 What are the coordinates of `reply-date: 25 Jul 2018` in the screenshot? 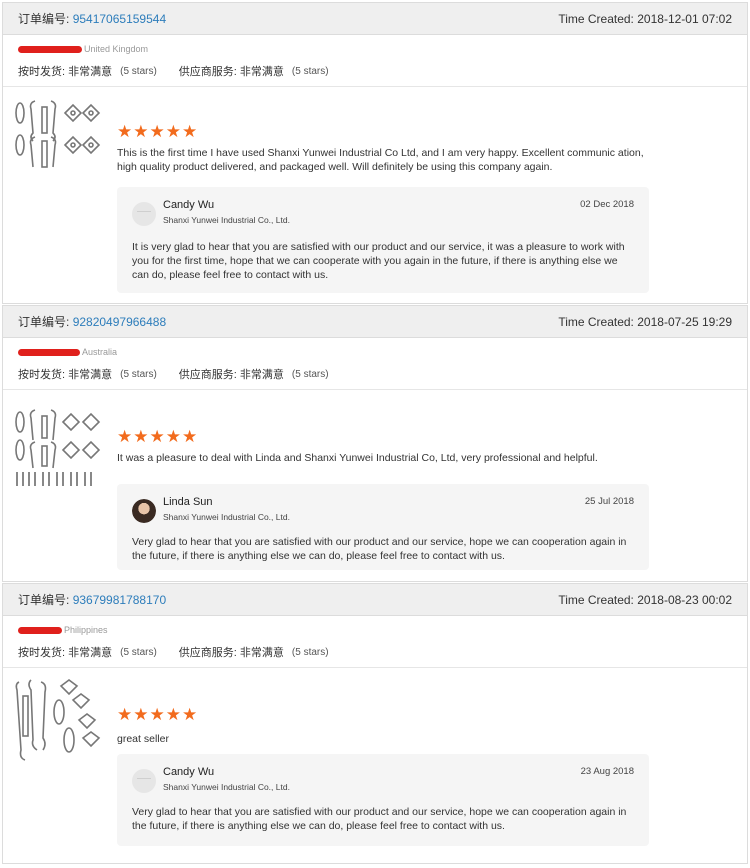 It's located at (609, 501).